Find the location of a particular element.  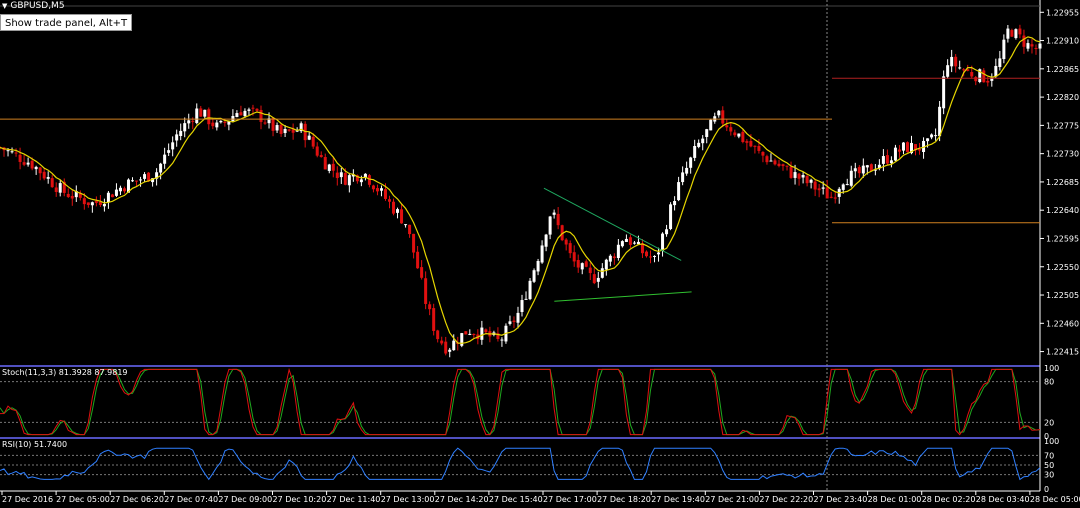

time-tick-label: 28 Dec 05:00 is located at coordinates (1055, 499).